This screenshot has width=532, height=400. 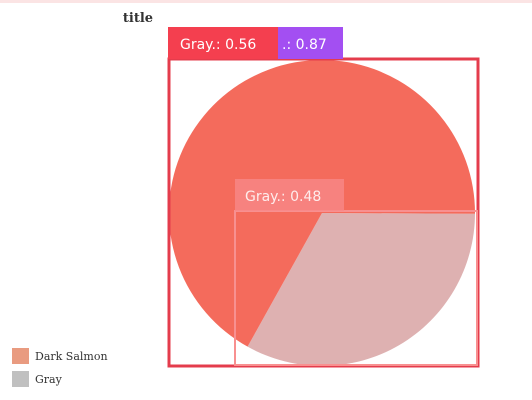 What do you see at coordinates (20, 379) in the screenshot?
I see `legend-swatch-gray` at bounding box center [20, 379].